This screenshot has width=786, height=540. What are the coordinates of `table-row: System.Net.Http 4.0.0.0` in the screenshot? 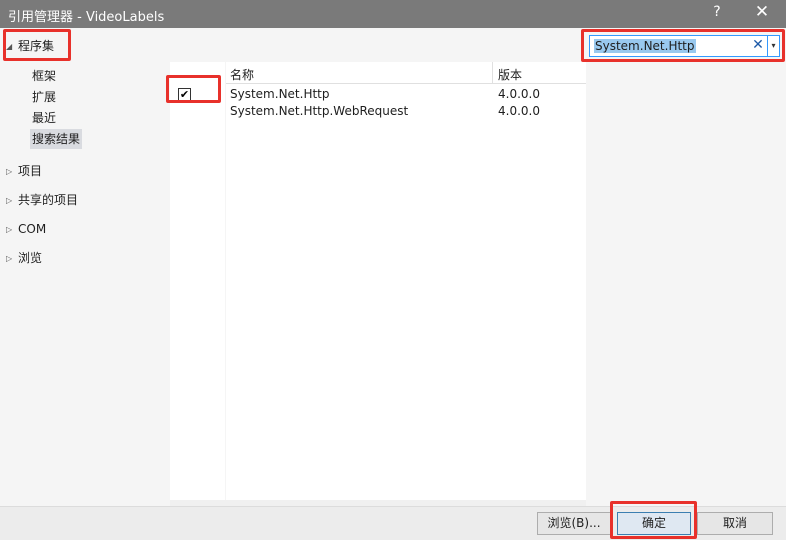 It's located at (406, 94).